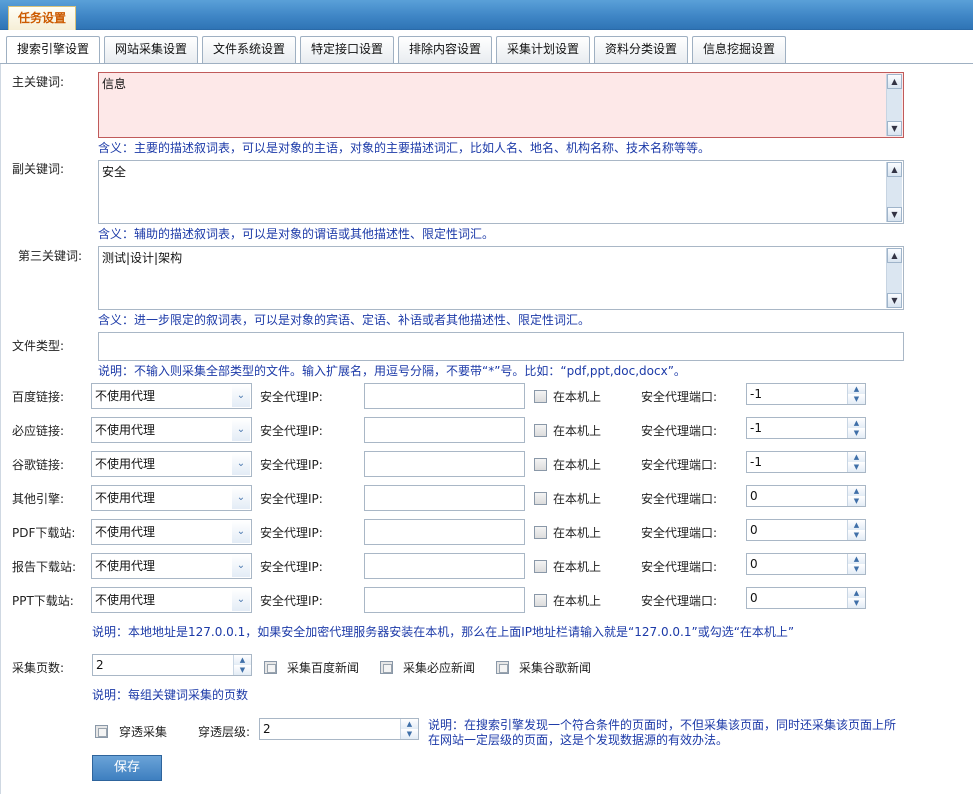 The height and width of the screenshot is (794, 973). Describe the element at coordinates (386, 667) in the screenshot. I see `bing-news-checkbox` at that location.